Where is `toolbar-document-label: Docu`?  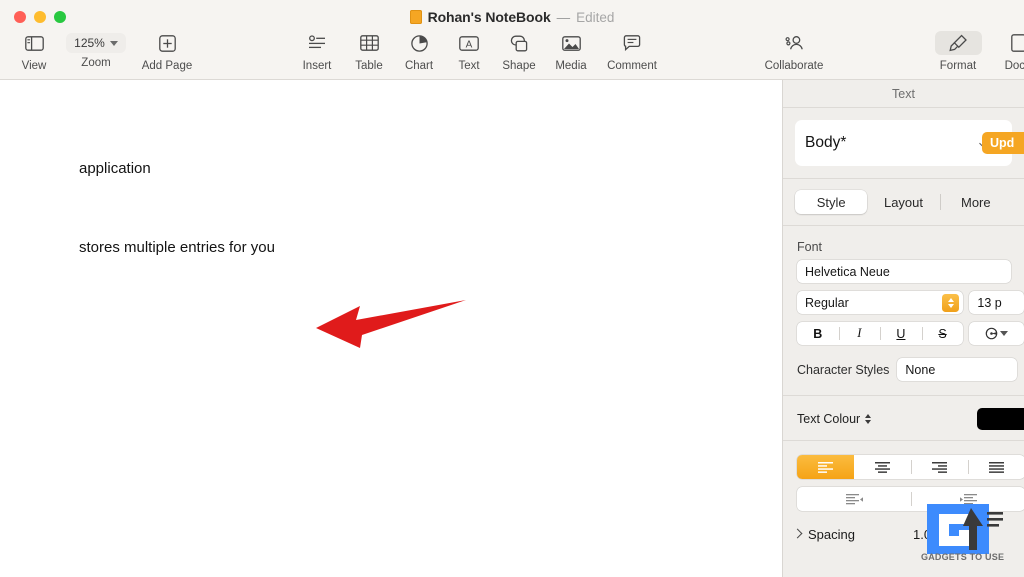
toolbar-document-label: Docu is located at coordinates (1014, 66).